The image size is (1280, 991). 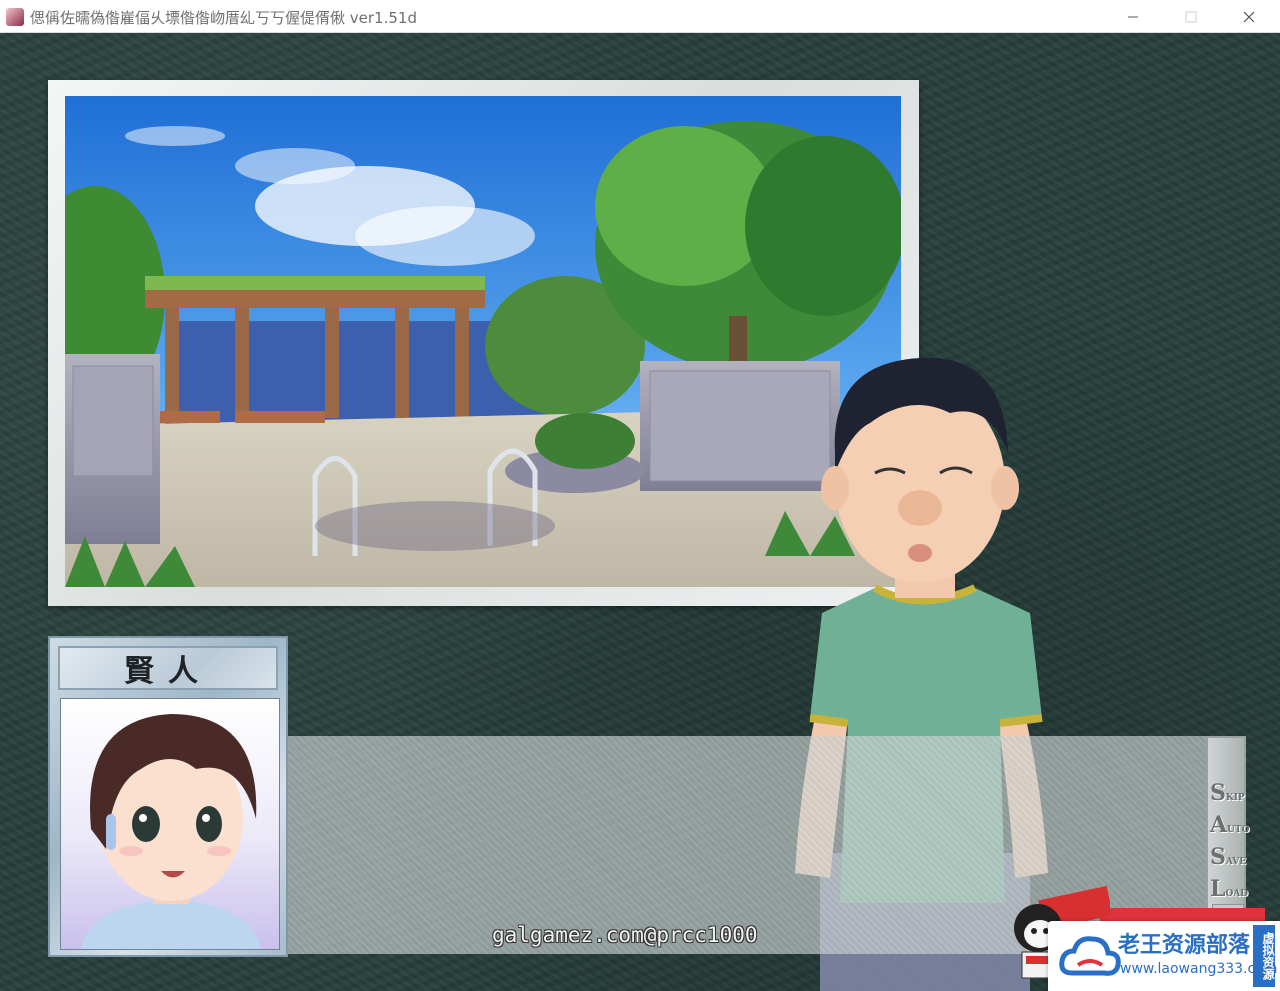 What do you see at coordinates (1229, 823) in the screenshot?
I see `auto-button: A UTO` at bounding box center [1229, 823].